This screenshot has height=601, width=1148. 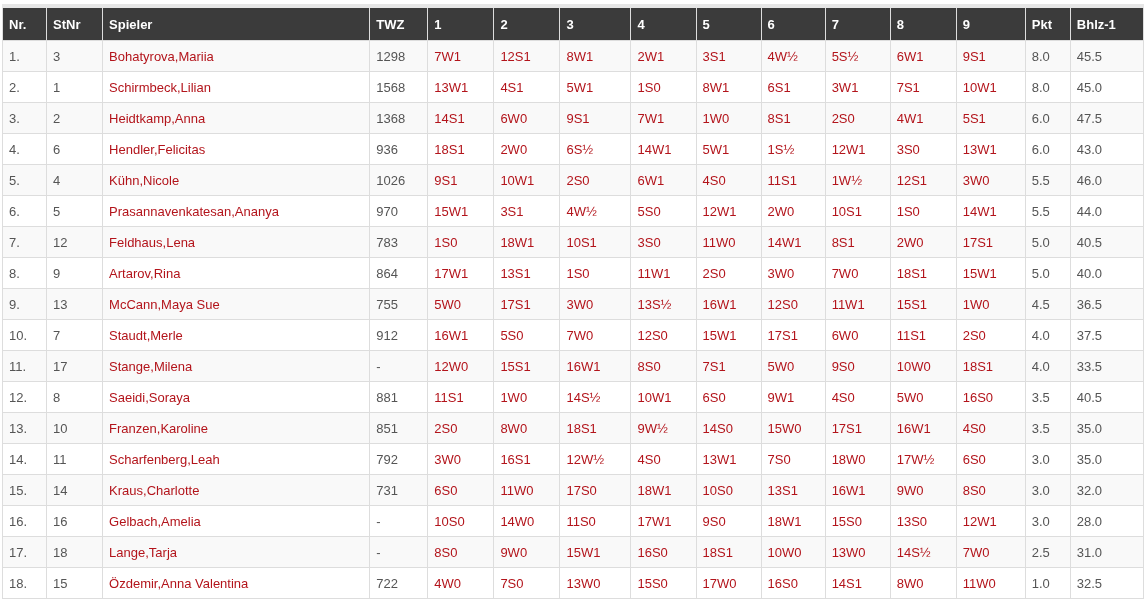 What do you see at coordinates (144, 180) in the screenshot?
I see `player-link: Kühn,Nicole` at bounding box center [144, 180].